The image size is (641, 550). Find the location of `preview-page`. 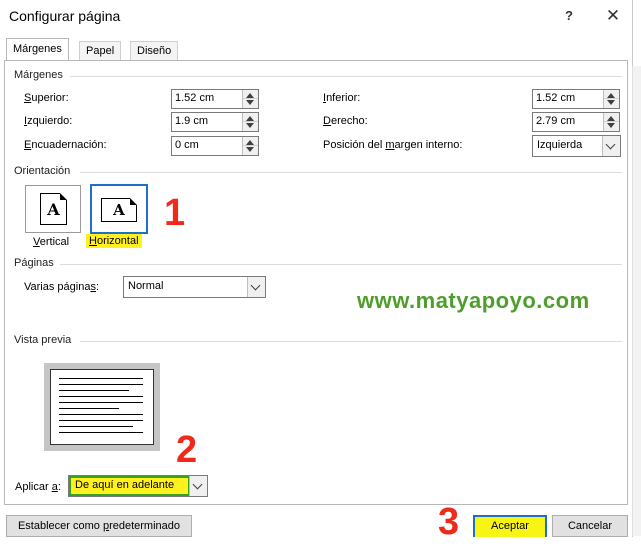

preview-page is located at coordinates (102, 407).